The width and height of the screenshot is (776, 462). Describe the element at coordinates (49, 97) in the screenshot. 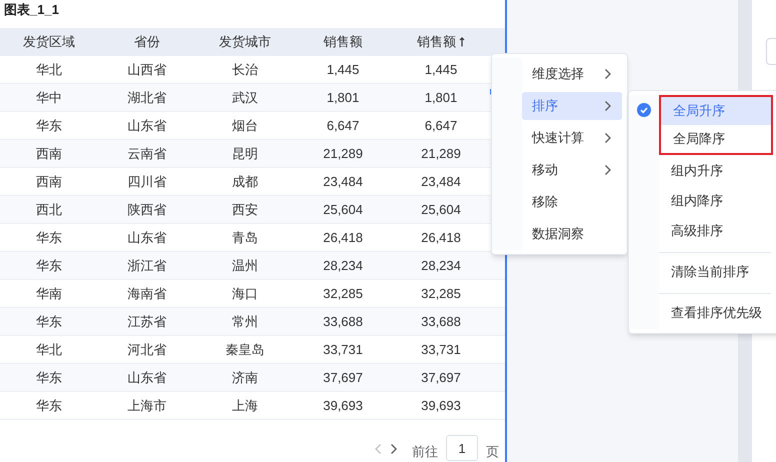

I see `table-cell-text: 华中` at that location.